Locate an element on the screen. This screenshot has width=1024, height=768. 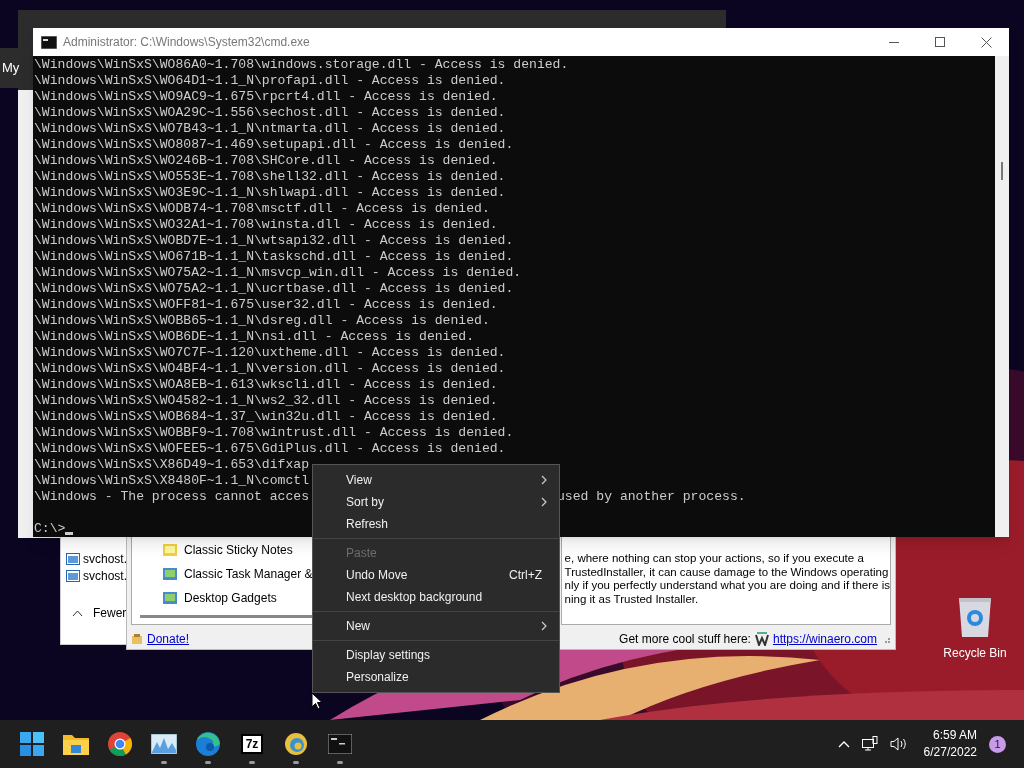
menu-item: Personalize is located at coordinates (436, 677).